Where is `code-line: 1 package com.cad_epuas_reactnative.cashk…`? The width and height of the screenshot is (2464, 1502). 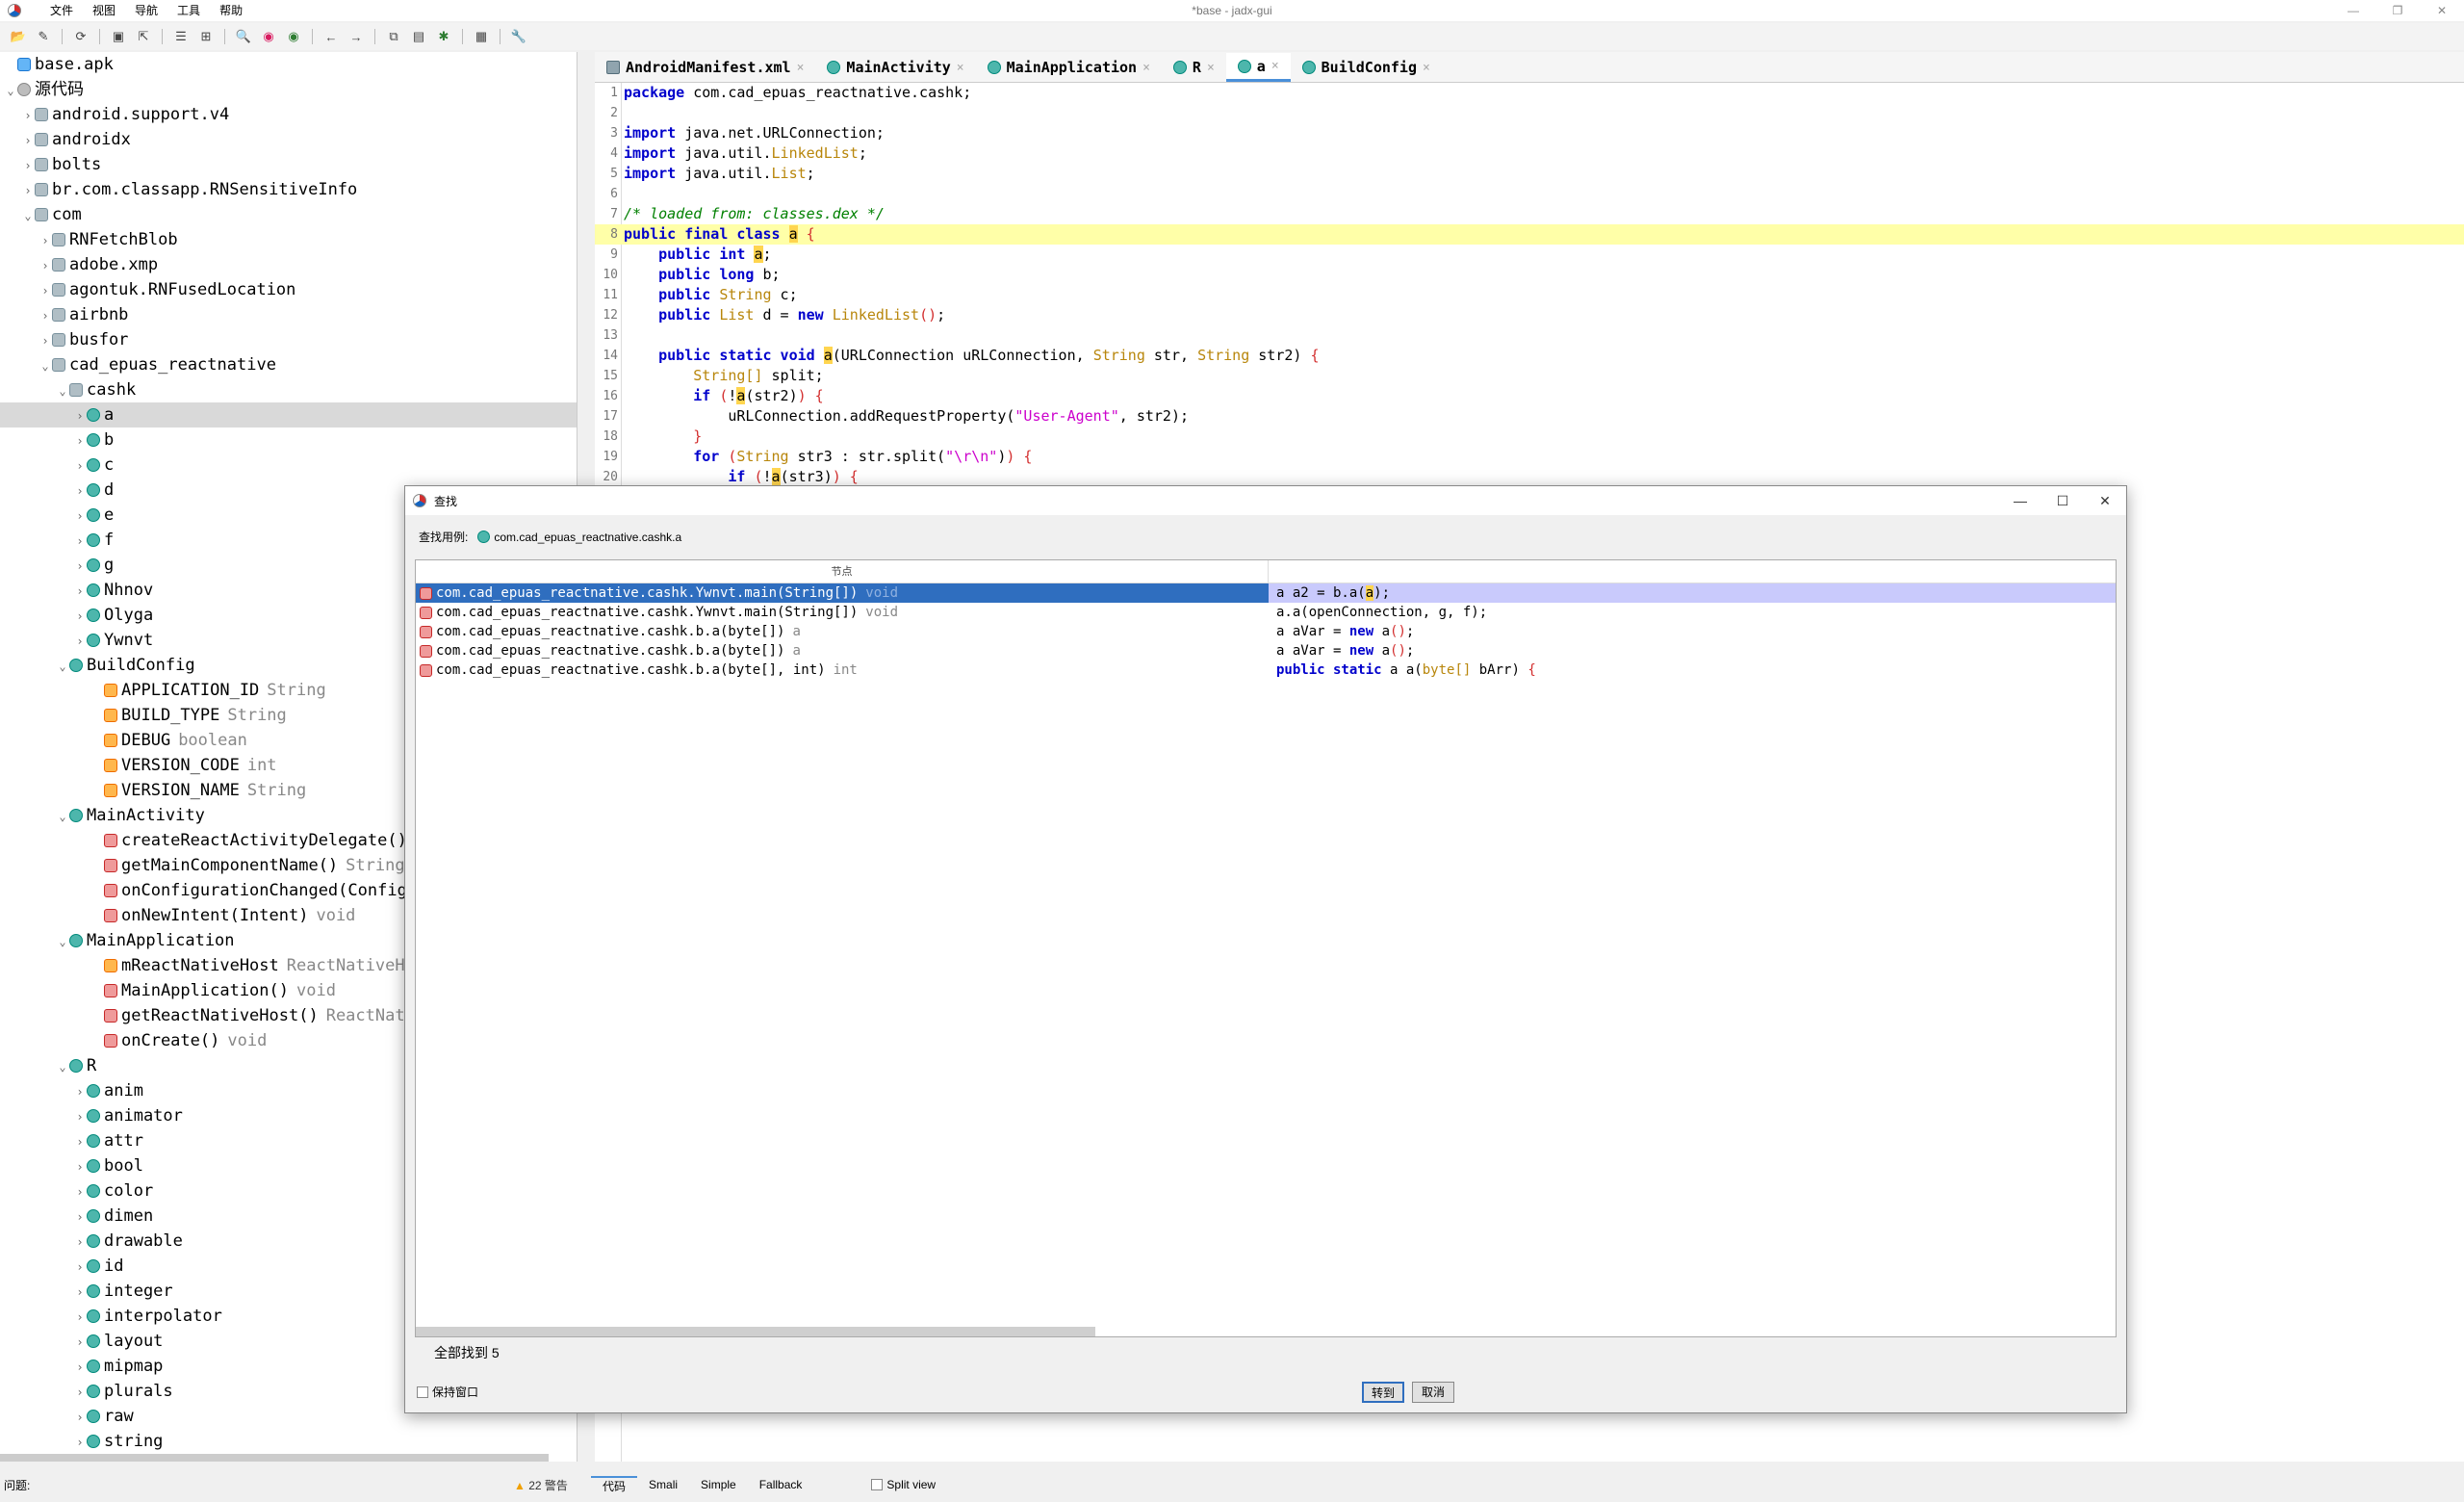 code-line: 1 package com.cad_epuas_reactnative.cashk… is located at coordinates (1529, 93).